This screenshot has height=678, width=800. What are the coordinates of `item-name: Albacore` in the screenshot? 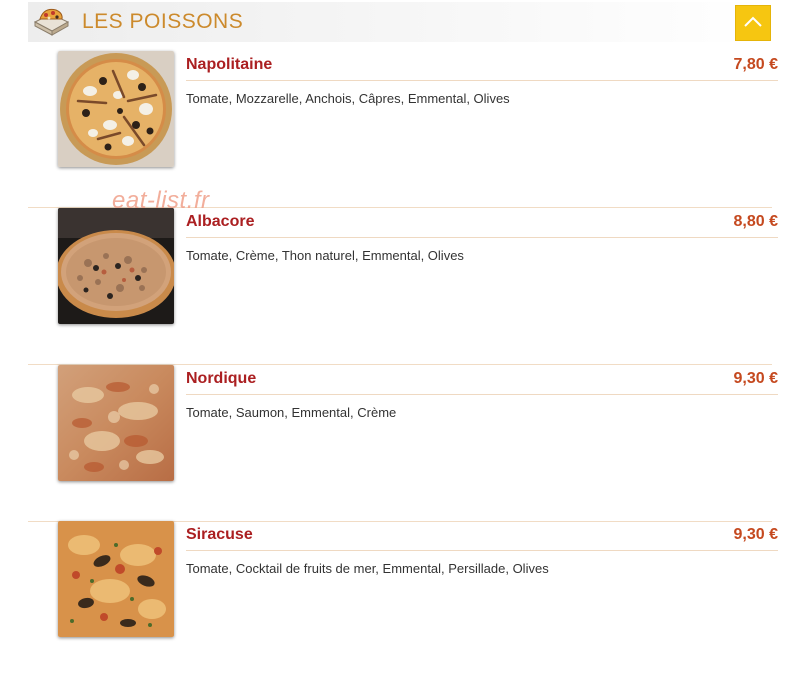 It's located at (220, 222).